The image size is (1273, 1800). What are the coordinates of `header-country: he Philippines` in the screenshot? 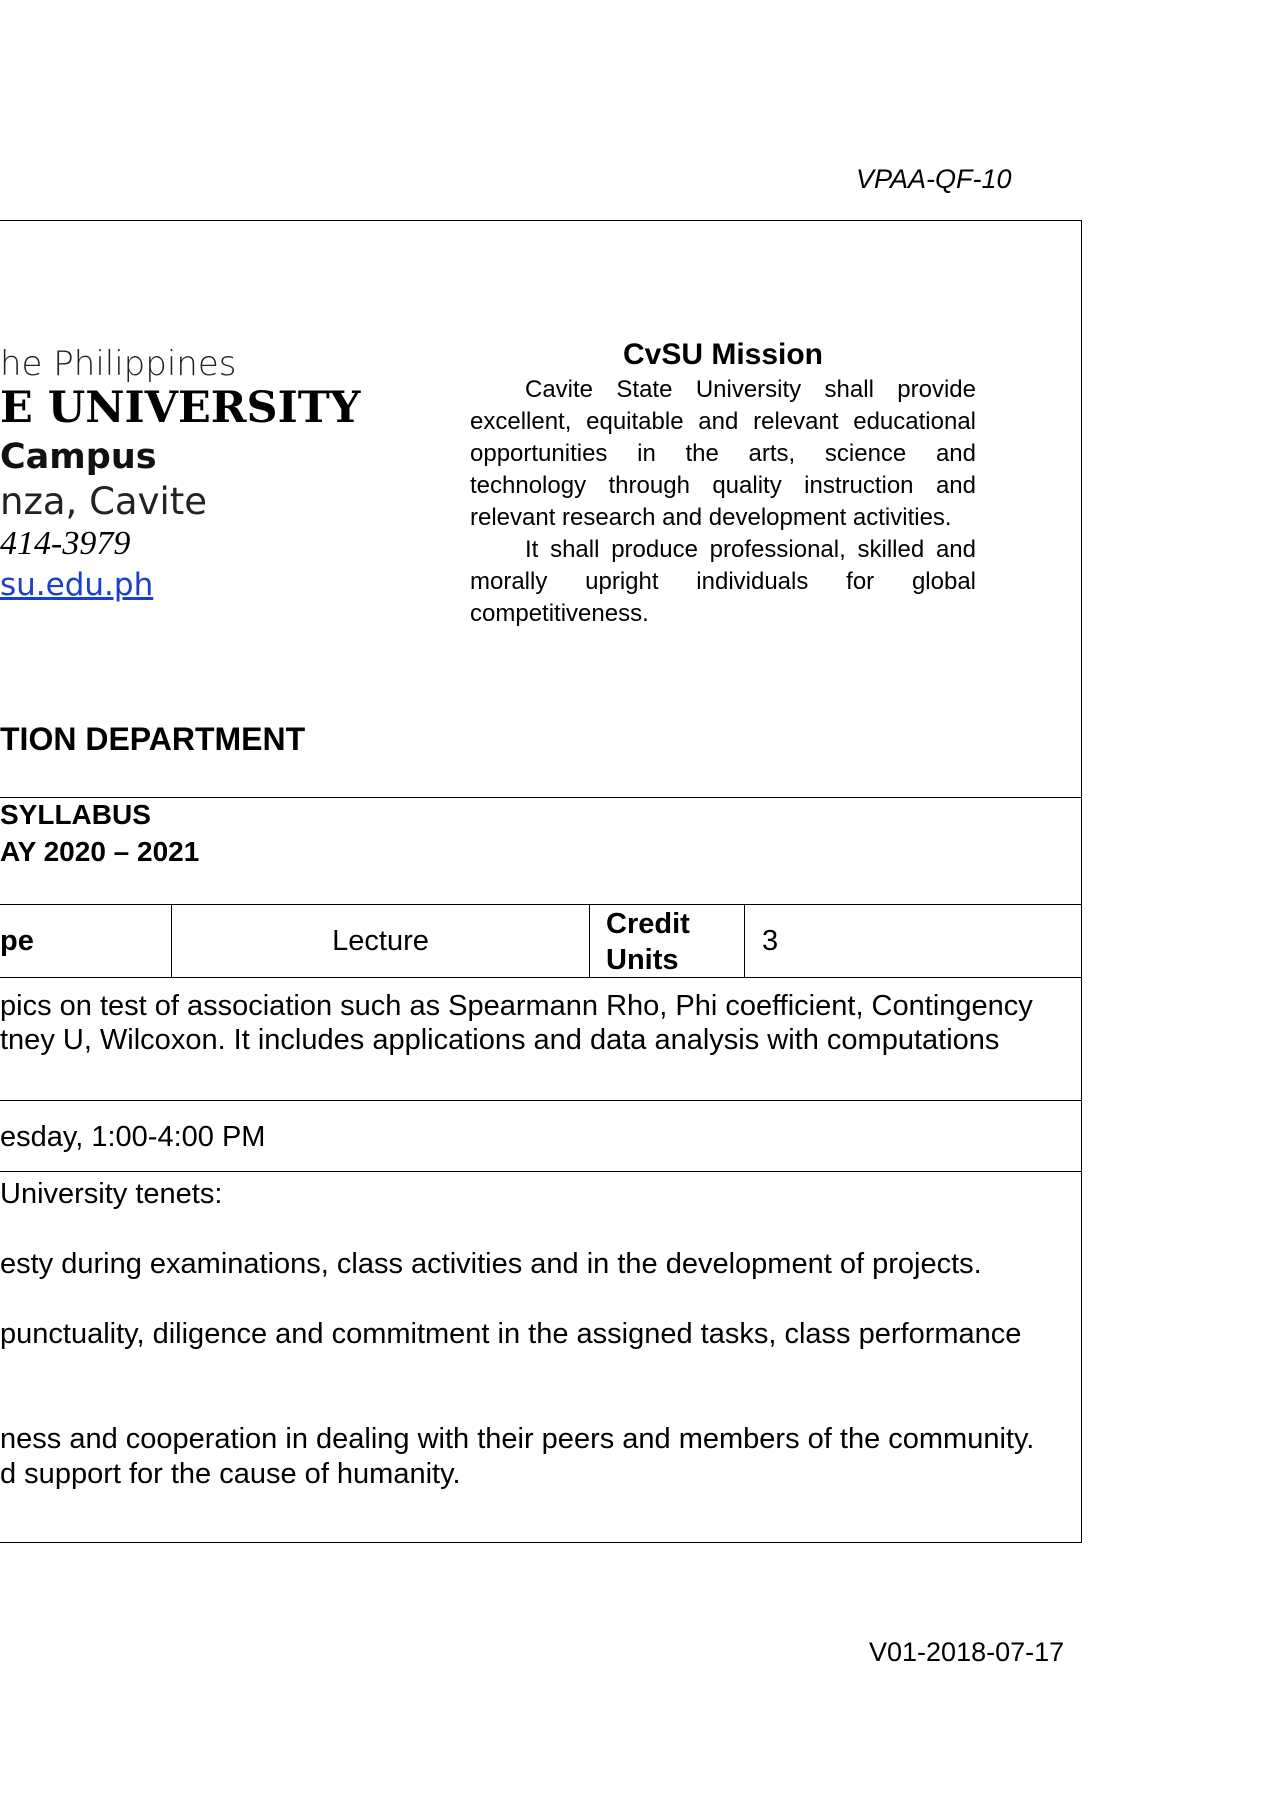 It's located at (118, 364).